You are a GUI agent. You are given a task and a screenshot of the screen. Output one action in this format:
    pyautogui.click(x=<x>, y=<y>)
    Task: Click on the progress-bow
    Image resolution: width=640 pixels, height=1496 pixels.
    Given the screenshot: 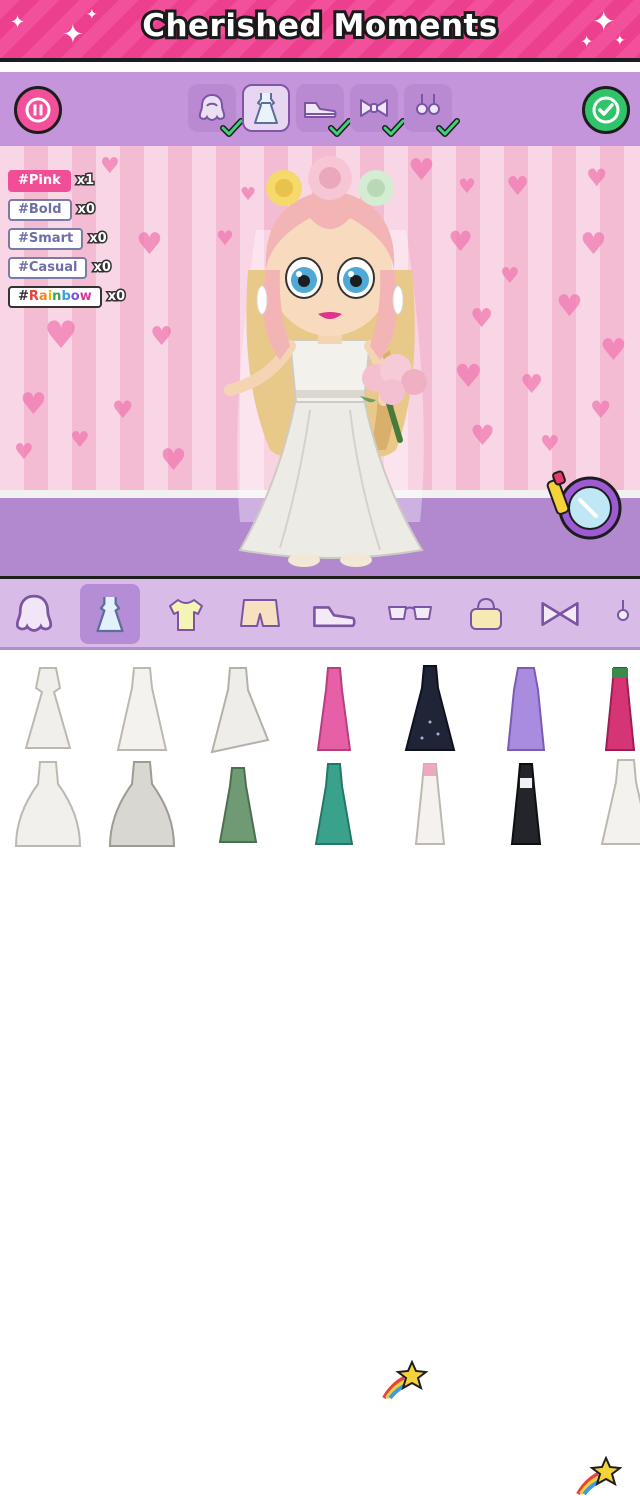 What is the action you would take?
    pyautogui.click(x=378, y=110)
    